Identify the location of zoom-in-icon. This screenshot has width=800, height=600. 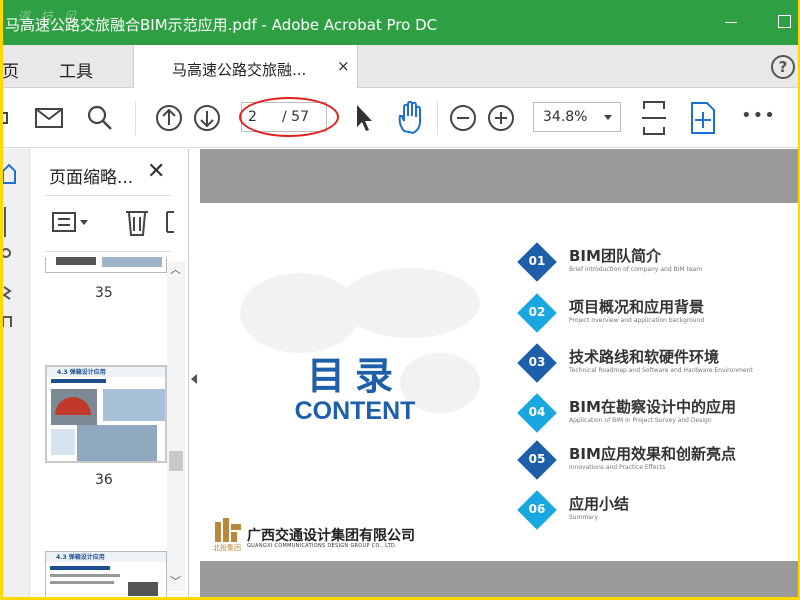
(501, 118).